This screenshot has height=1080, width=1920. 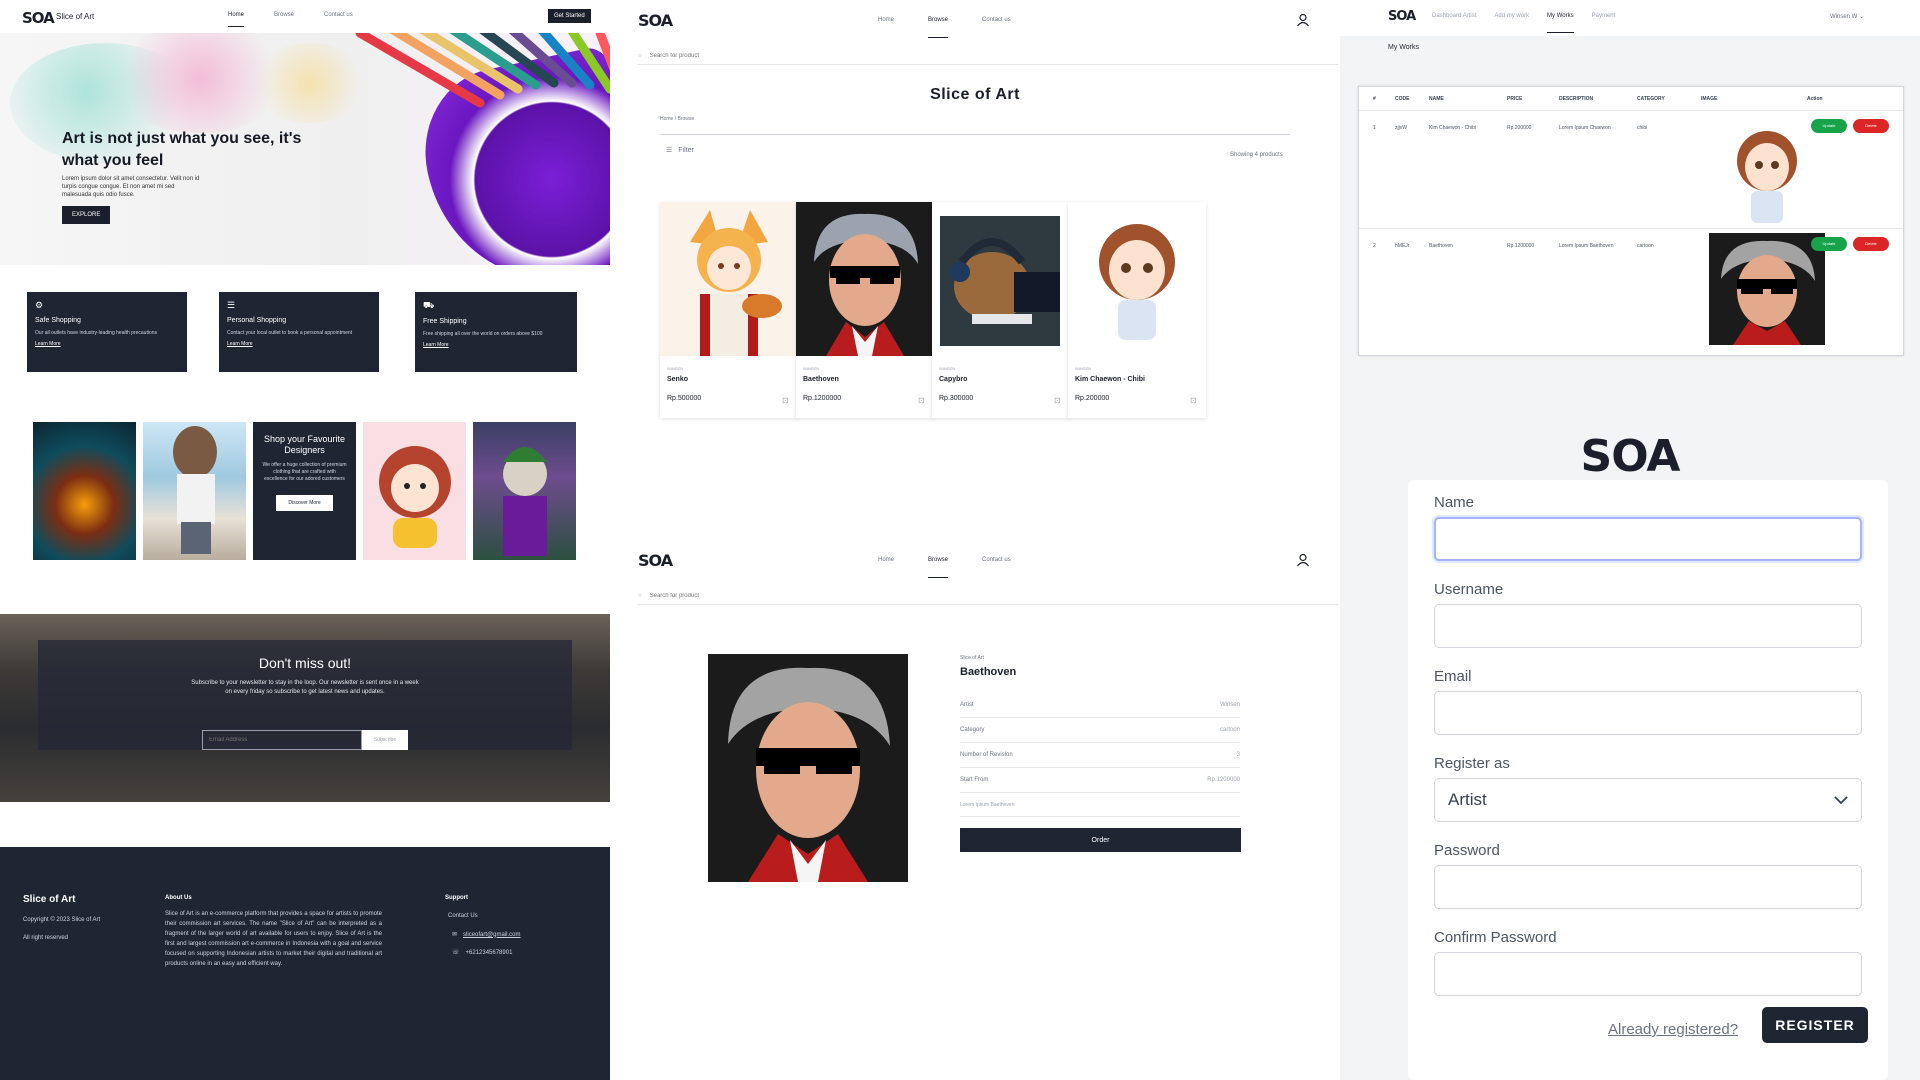 What do you see at coordinates (1137, 310) in the screenshot?
I see `product-card: WINSEN Kim Chaewon - Chibi Rp.200000 ⊡` at bounding box center [1137, 310].